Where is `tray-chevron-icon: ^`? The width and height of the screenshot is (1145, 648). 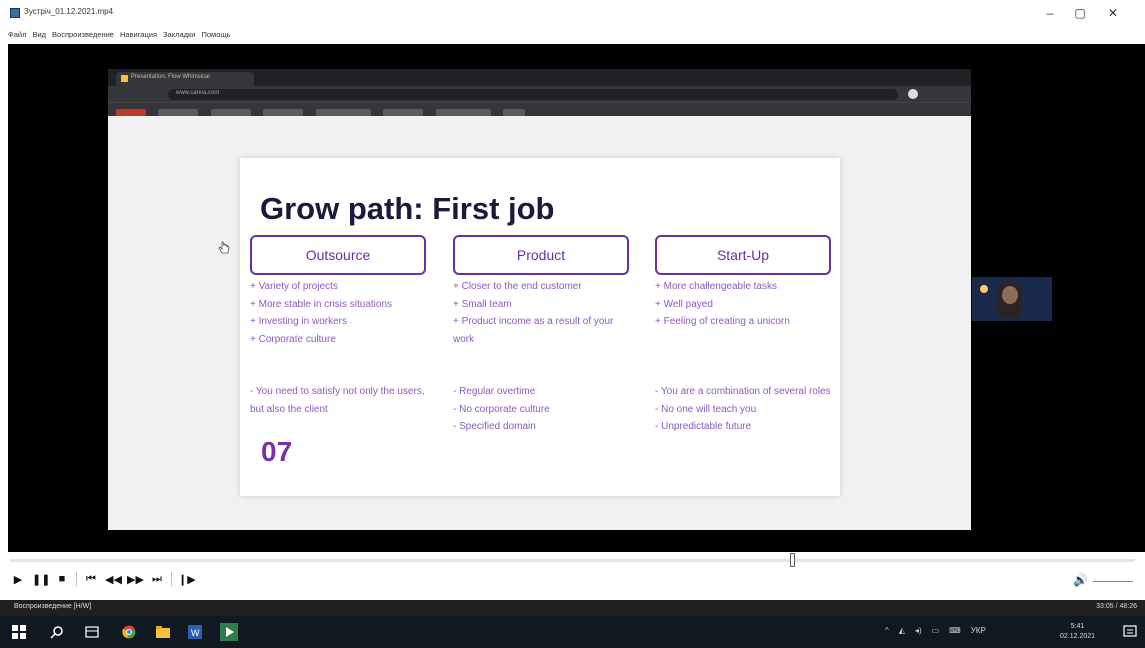 tray-chevron-icon: ^ is located at coordinates (887, 630).